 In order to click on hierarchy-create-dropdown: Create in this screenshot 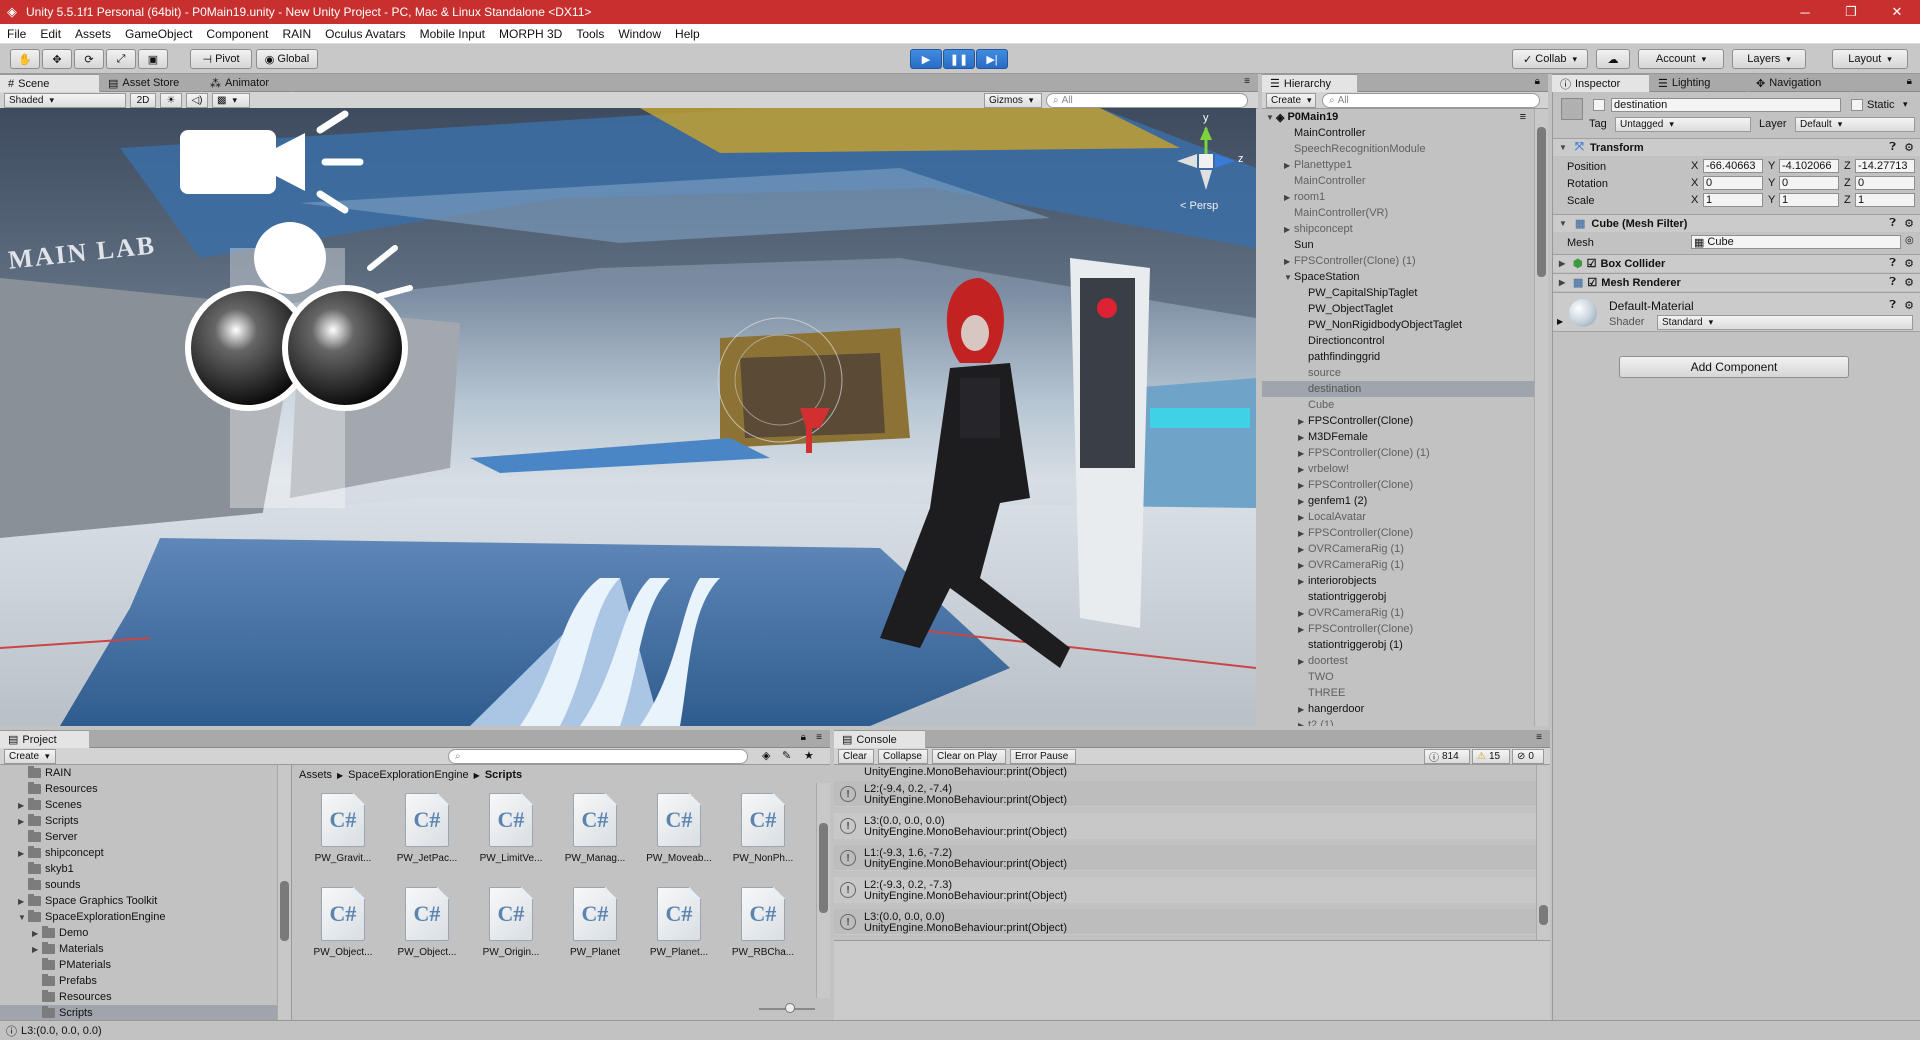, I will do `click(1291, 100)`.